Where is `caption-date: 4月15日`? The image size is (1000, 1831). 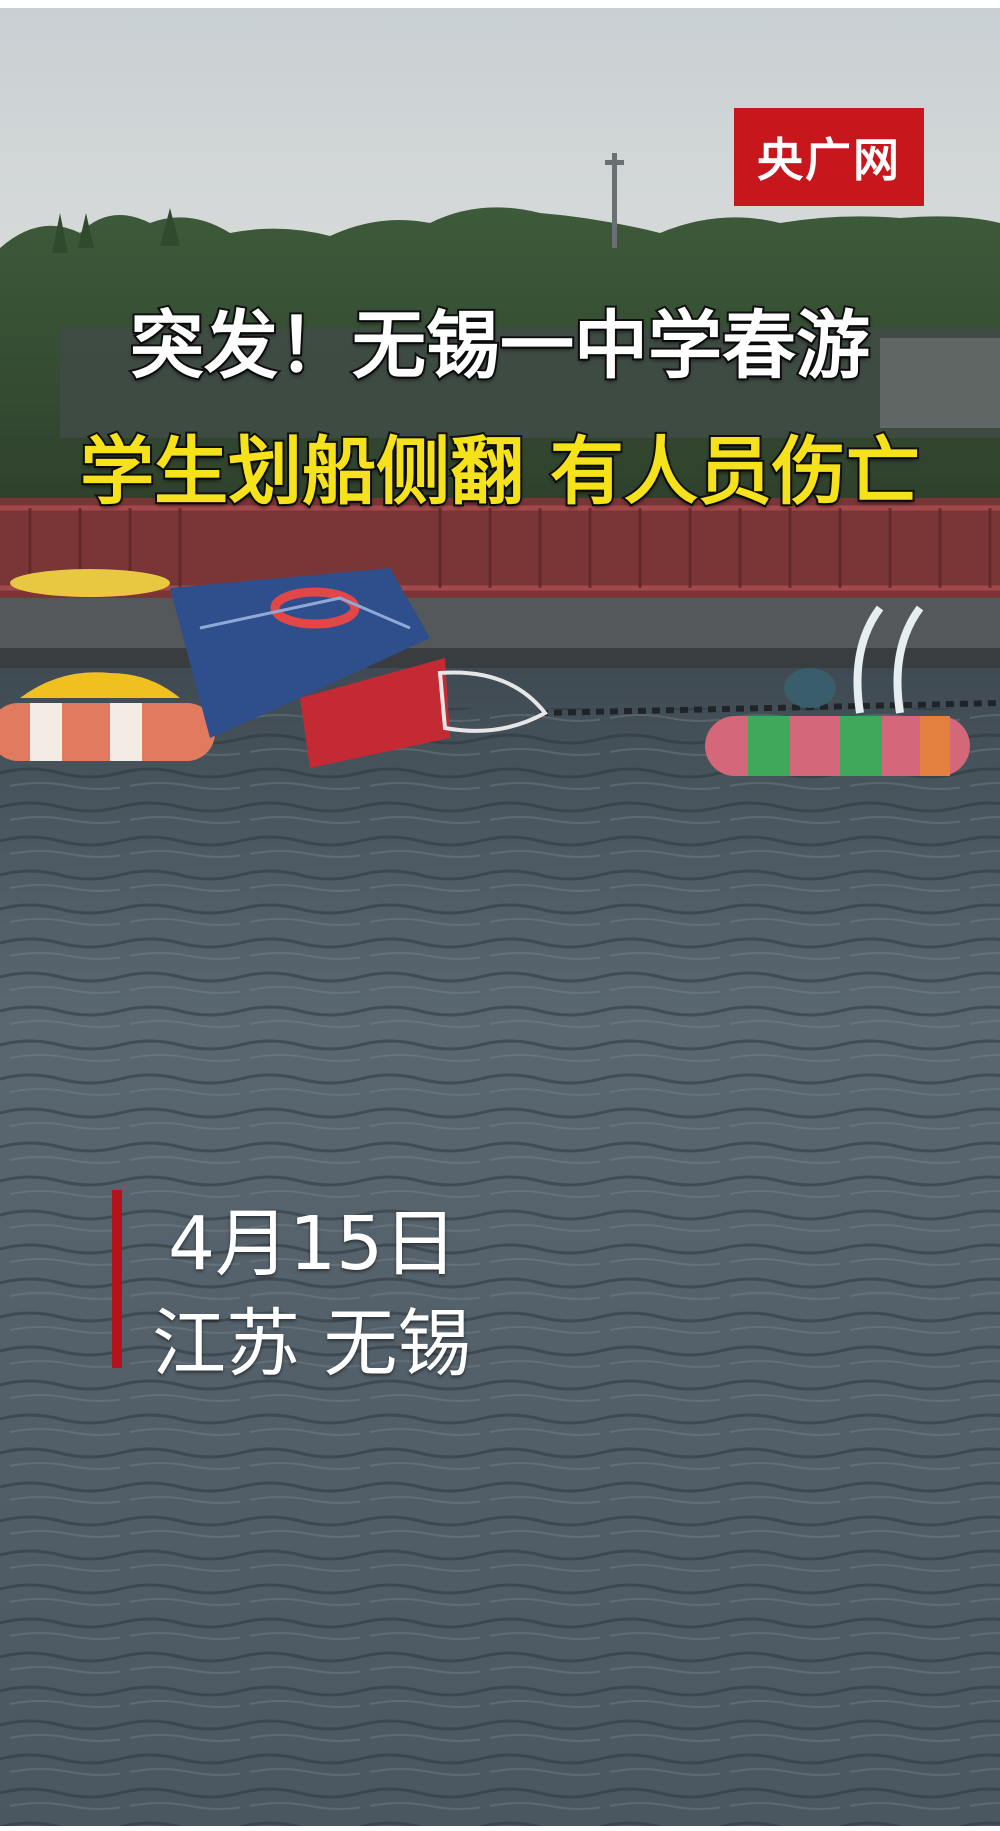 caption-date: 4月15日 is located at coordinates (313, 1244).